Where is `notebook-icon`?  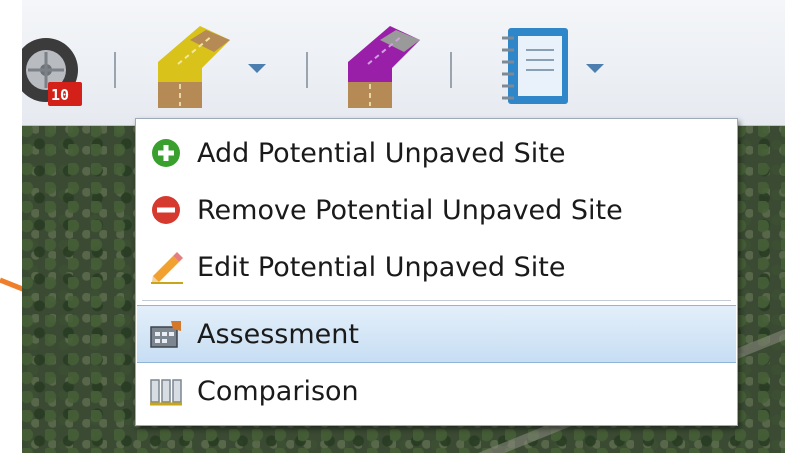 notebook-icon is located at coordinates (535, 66).